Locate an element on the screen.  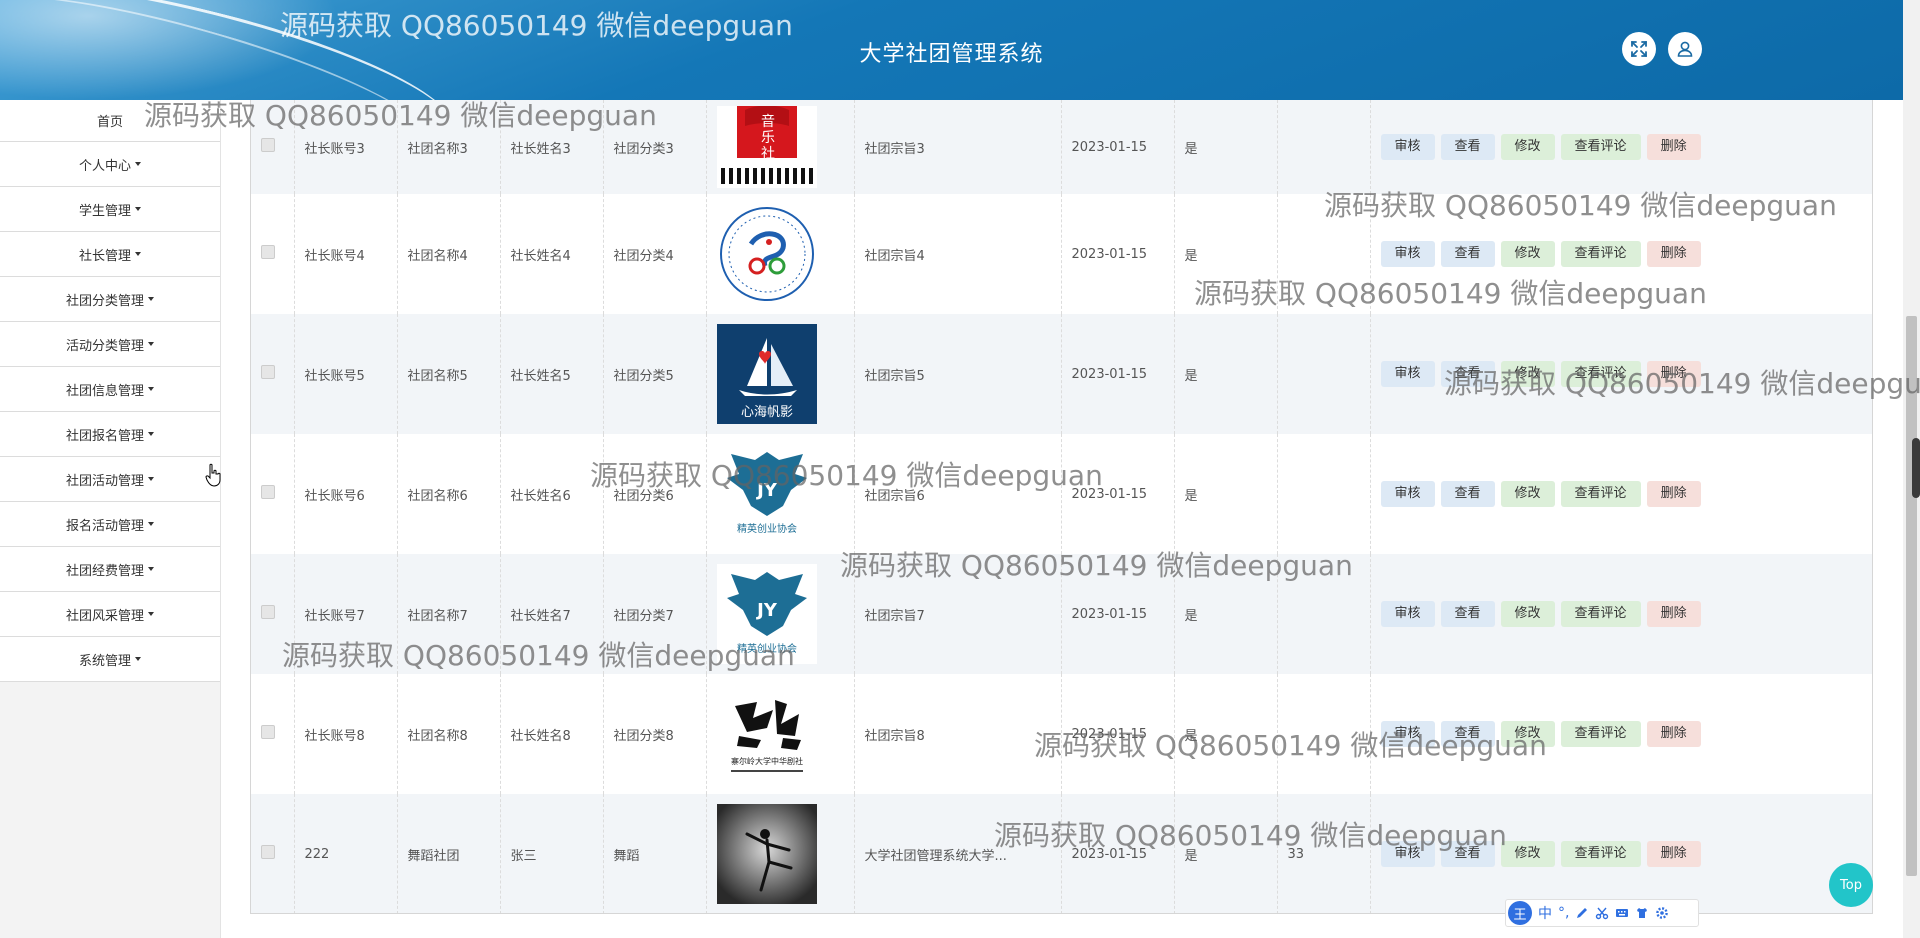
sidebar-item-label: 学生管理 is located at coordinates (104, 211).